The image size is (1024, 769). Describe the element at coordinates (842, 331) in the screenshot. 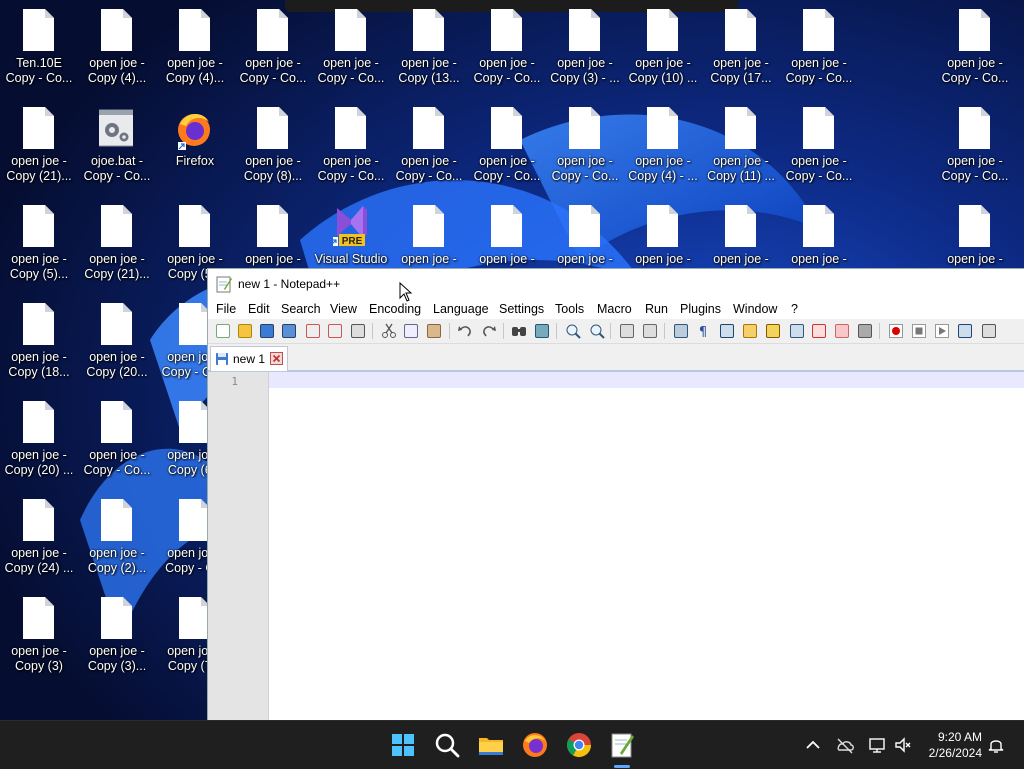

I see `folder-workspace-icon` at that location.